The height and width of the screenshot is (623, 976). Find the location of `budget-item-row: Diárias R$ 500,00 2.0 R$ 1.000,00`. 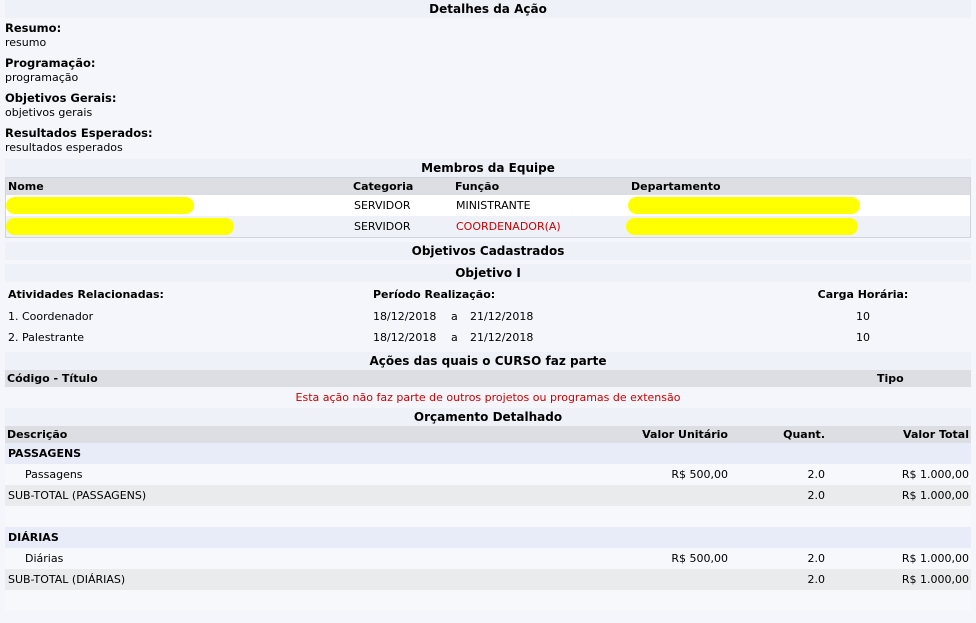

budget-item-row: Diárias R$ 500,00 2.0 R$ 1.000,00 is located at coordinates (488, 558).